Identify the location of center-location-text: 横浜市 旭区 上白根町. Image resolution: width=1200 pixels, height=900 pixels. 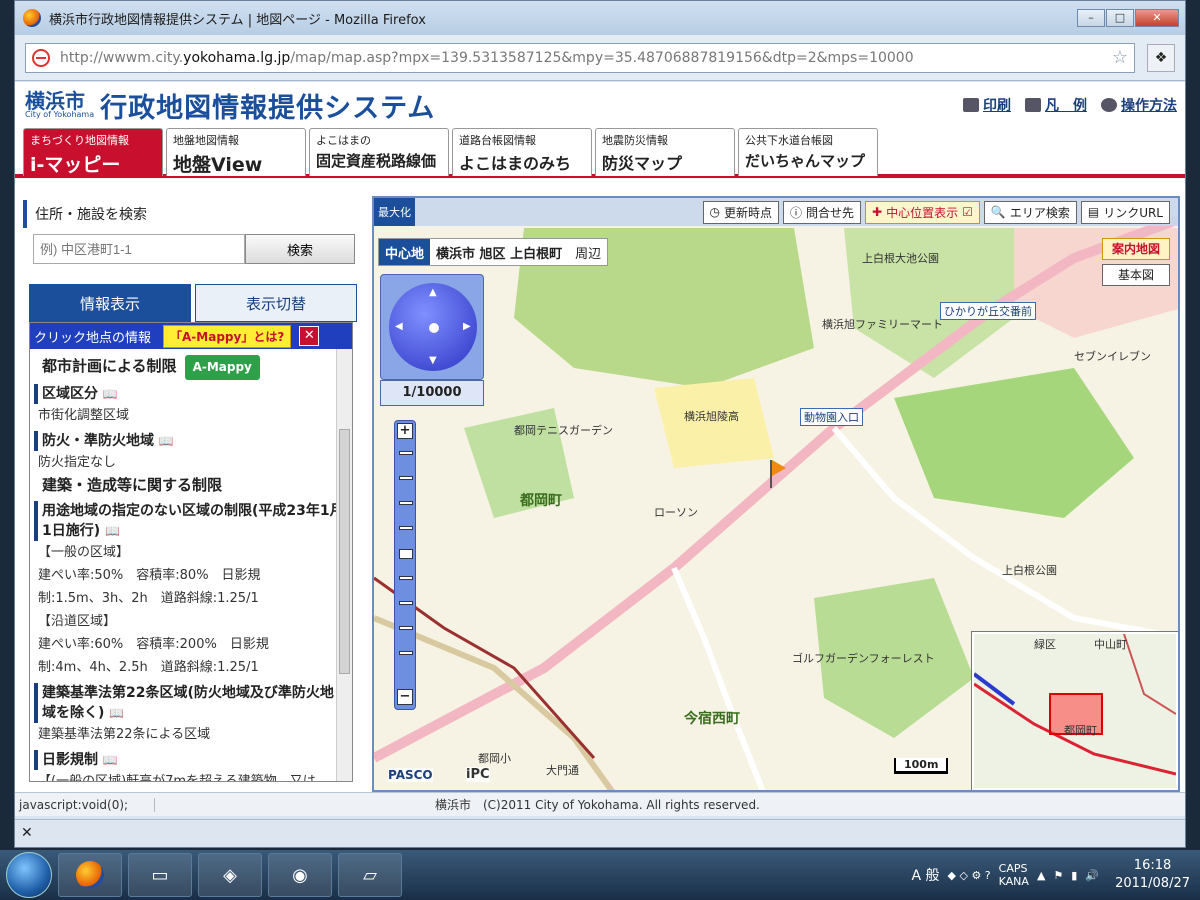
(499, 254).